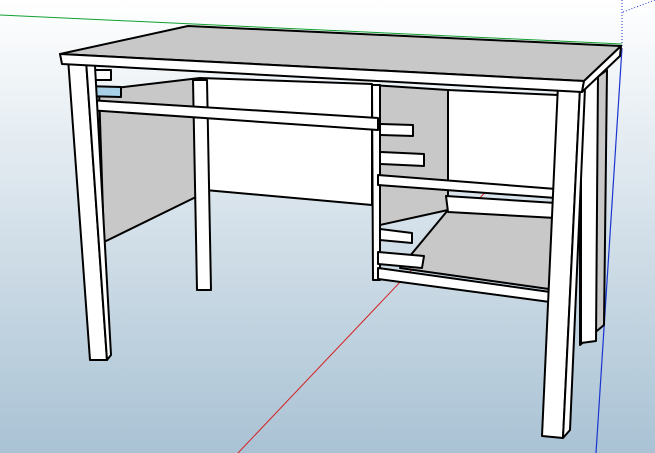  What do you see at coordinates (286, 141) in the screenshot?
I see `back-panel` at bounding box center [286, 141].